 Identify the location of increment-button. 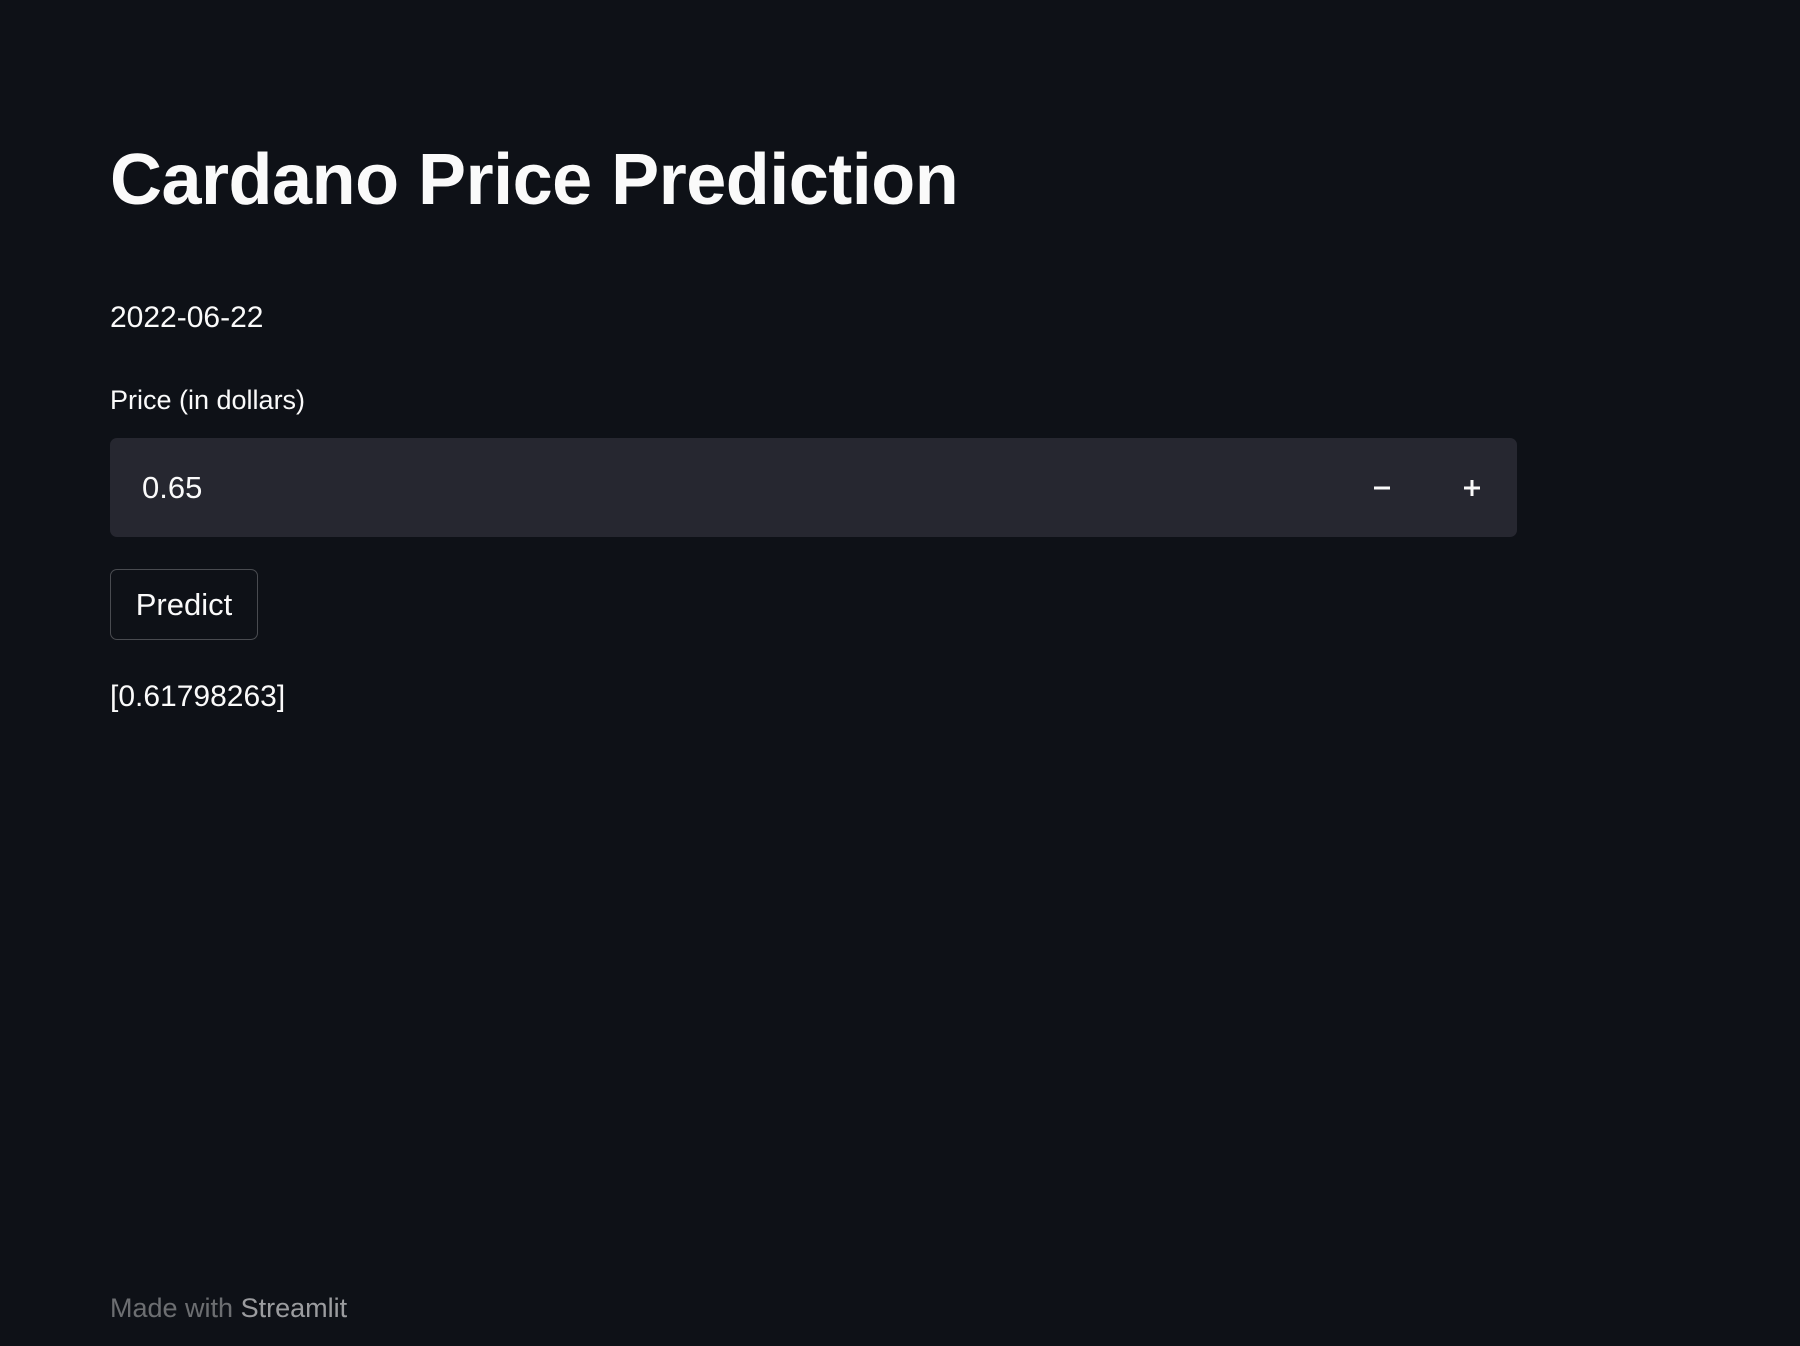
(1472, 487).